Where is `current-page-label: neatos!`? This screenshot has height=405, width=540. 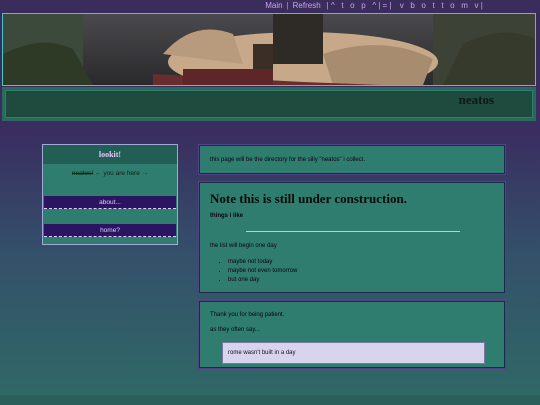 current-page-label: neatos! is located at coordinates (82, 173).